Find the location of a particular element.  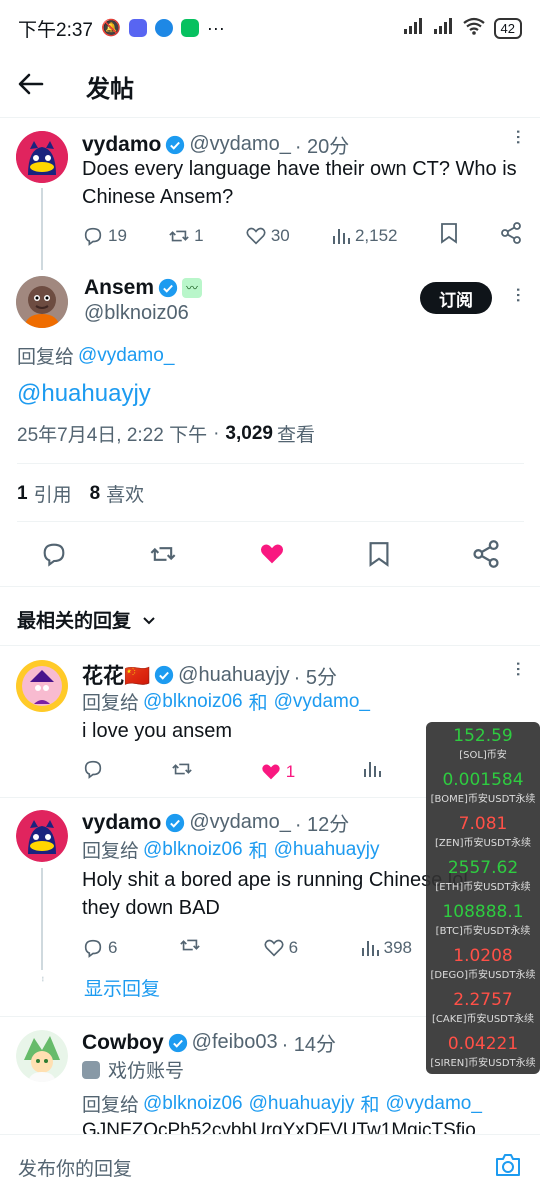

like-button: 1 is located at coordinates (277, 772).